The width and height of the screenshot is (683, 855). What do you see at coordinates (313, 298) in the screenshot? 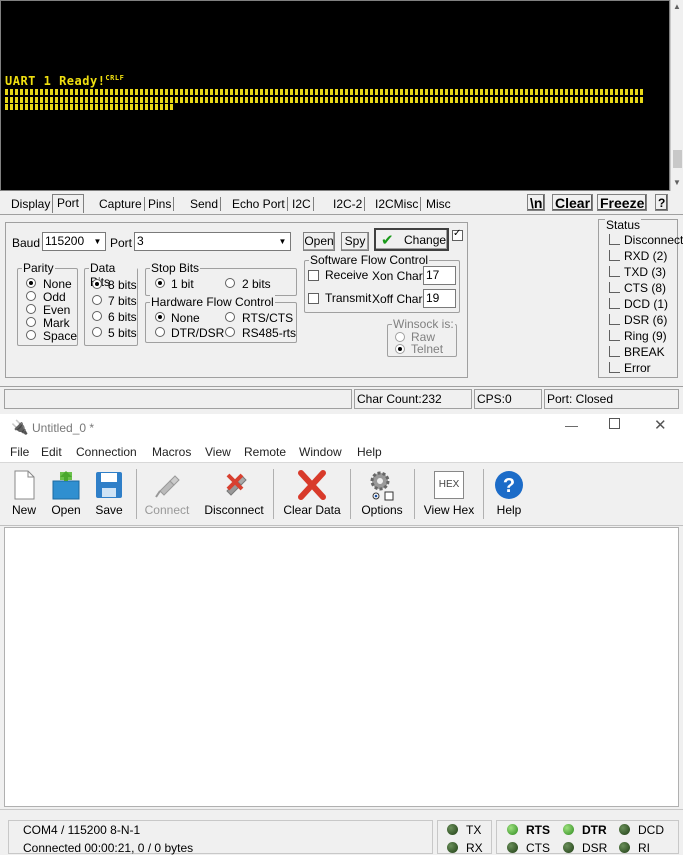
I see `xoff-transmit-checkbox` at bounding box center [313, 298].